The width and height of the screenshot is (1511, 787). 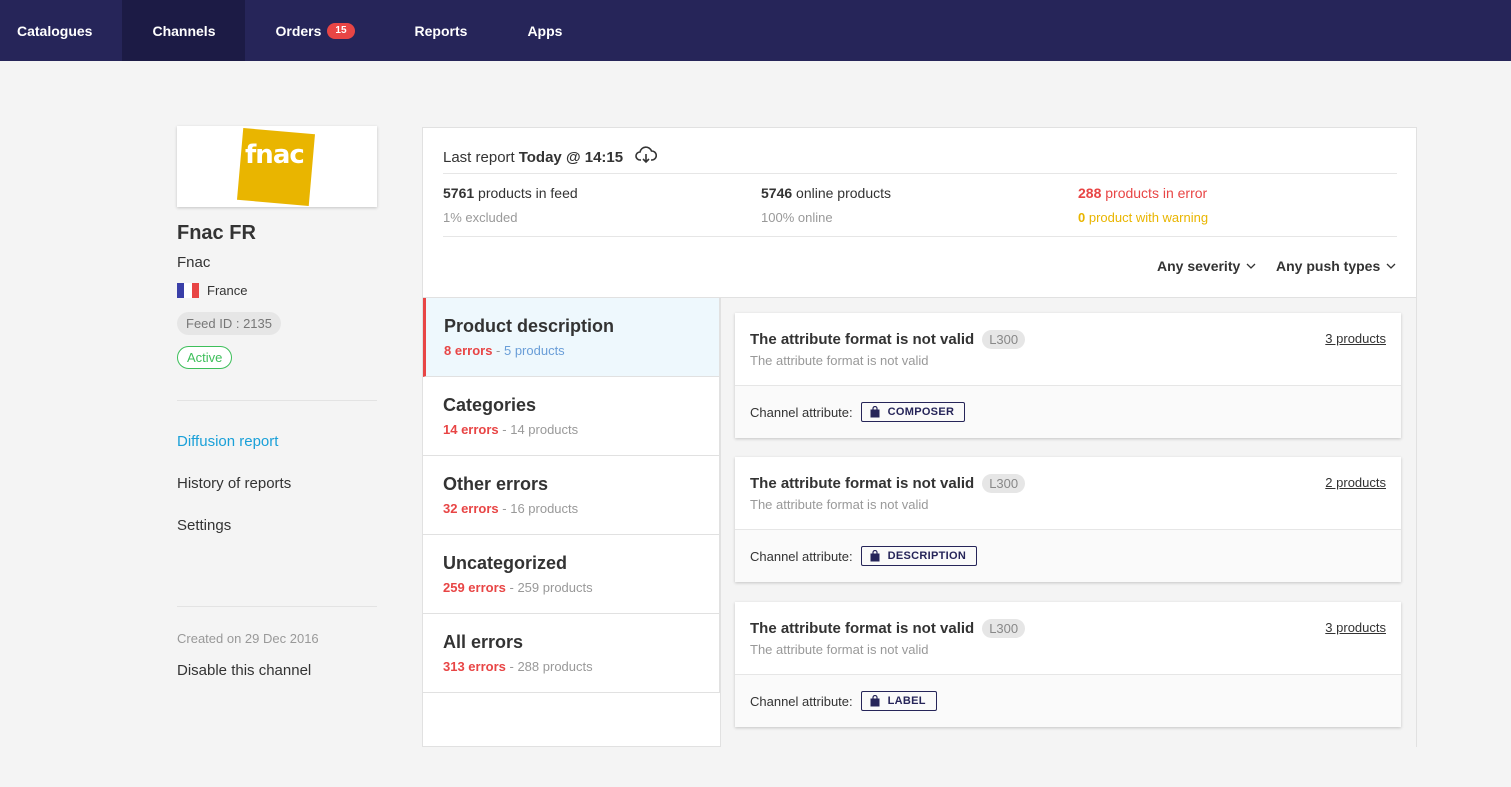 I want to click on push-types-filter-dropdown: Any push types, so click(x=1336, y=266).